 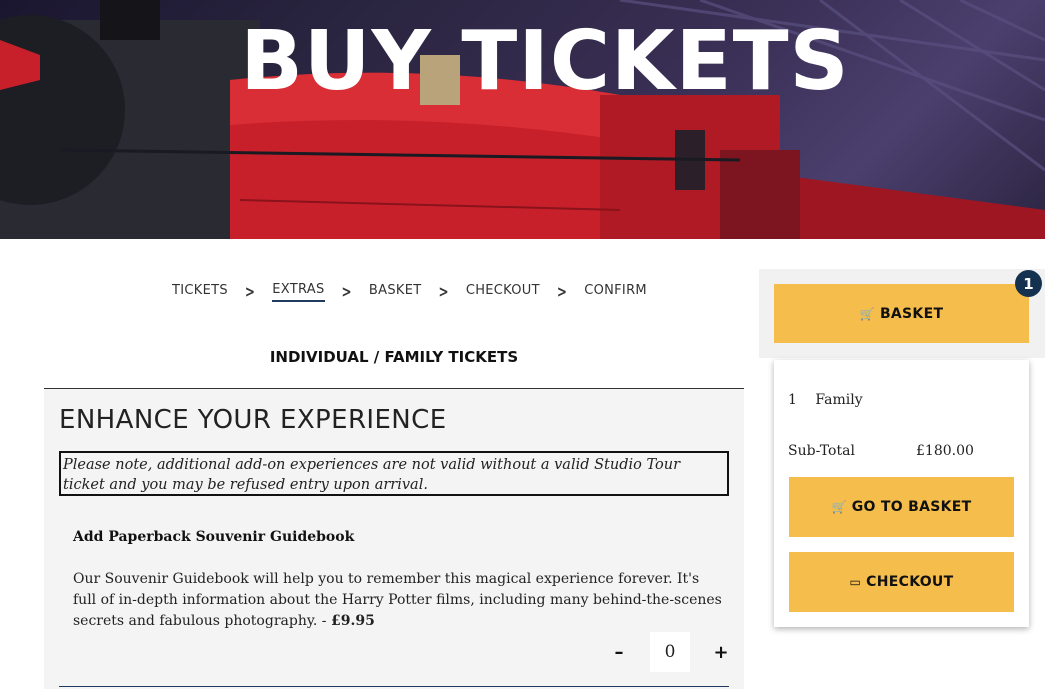 I want to click on subtotal-label: Sub-Total, so click(x=821, y=451).